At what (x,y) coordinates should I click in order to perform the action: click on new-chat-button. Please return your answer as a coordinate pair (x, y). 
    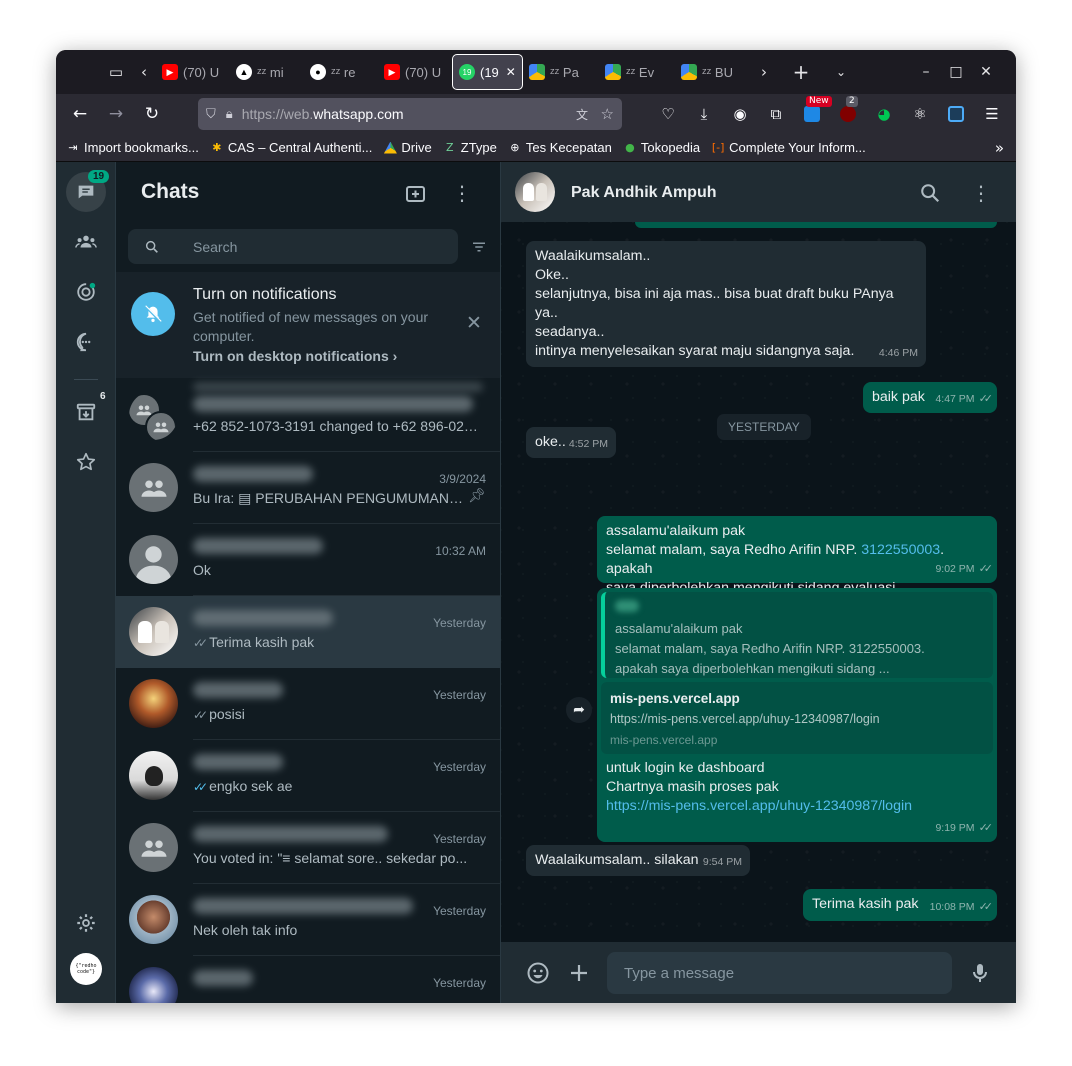
    Looking at the image, I should click on (416, 194).